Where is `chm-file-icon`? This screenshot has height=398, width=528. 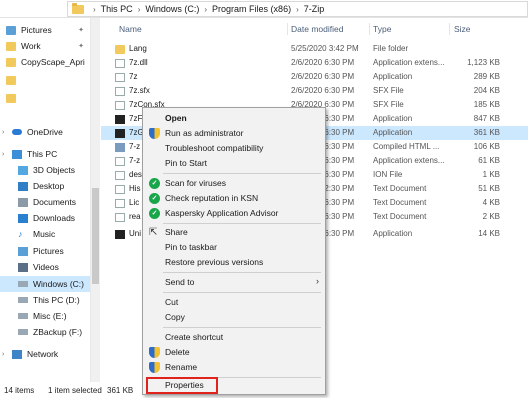
chm-file-icon is located at coordinates (120, 147).